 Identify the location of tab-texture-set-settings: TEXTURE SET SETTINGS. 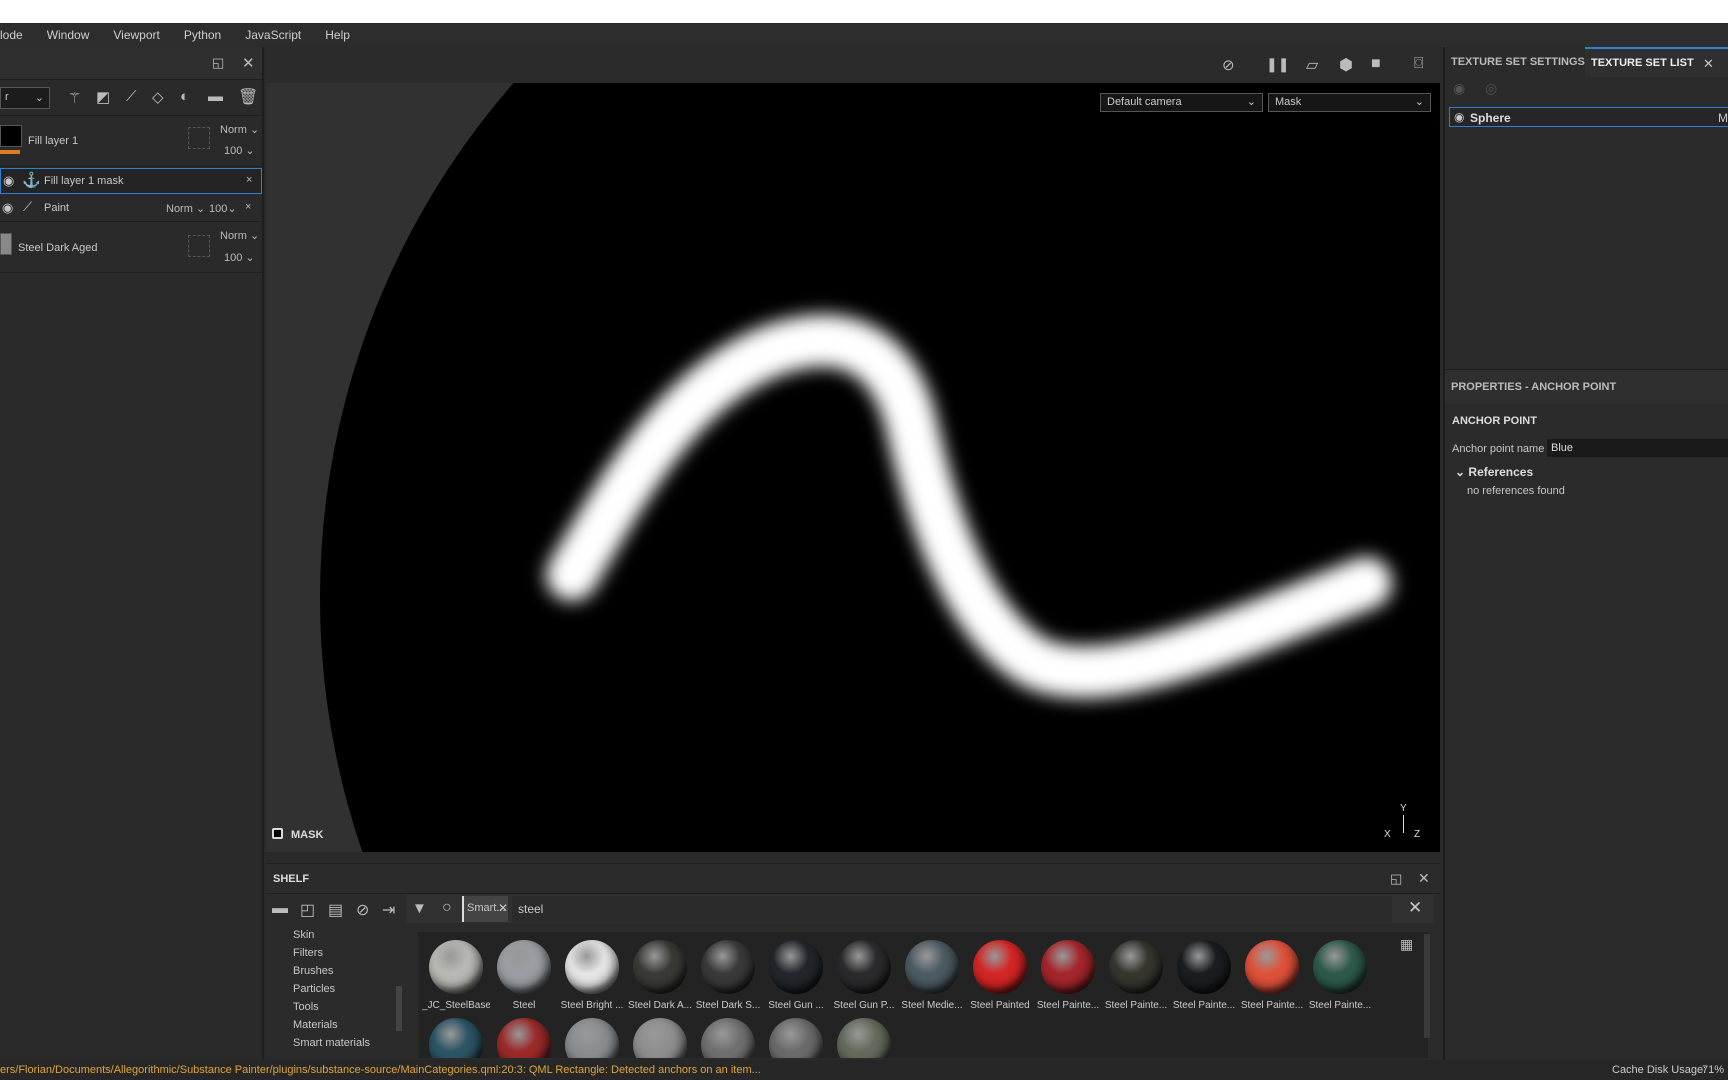
(1518, 62).